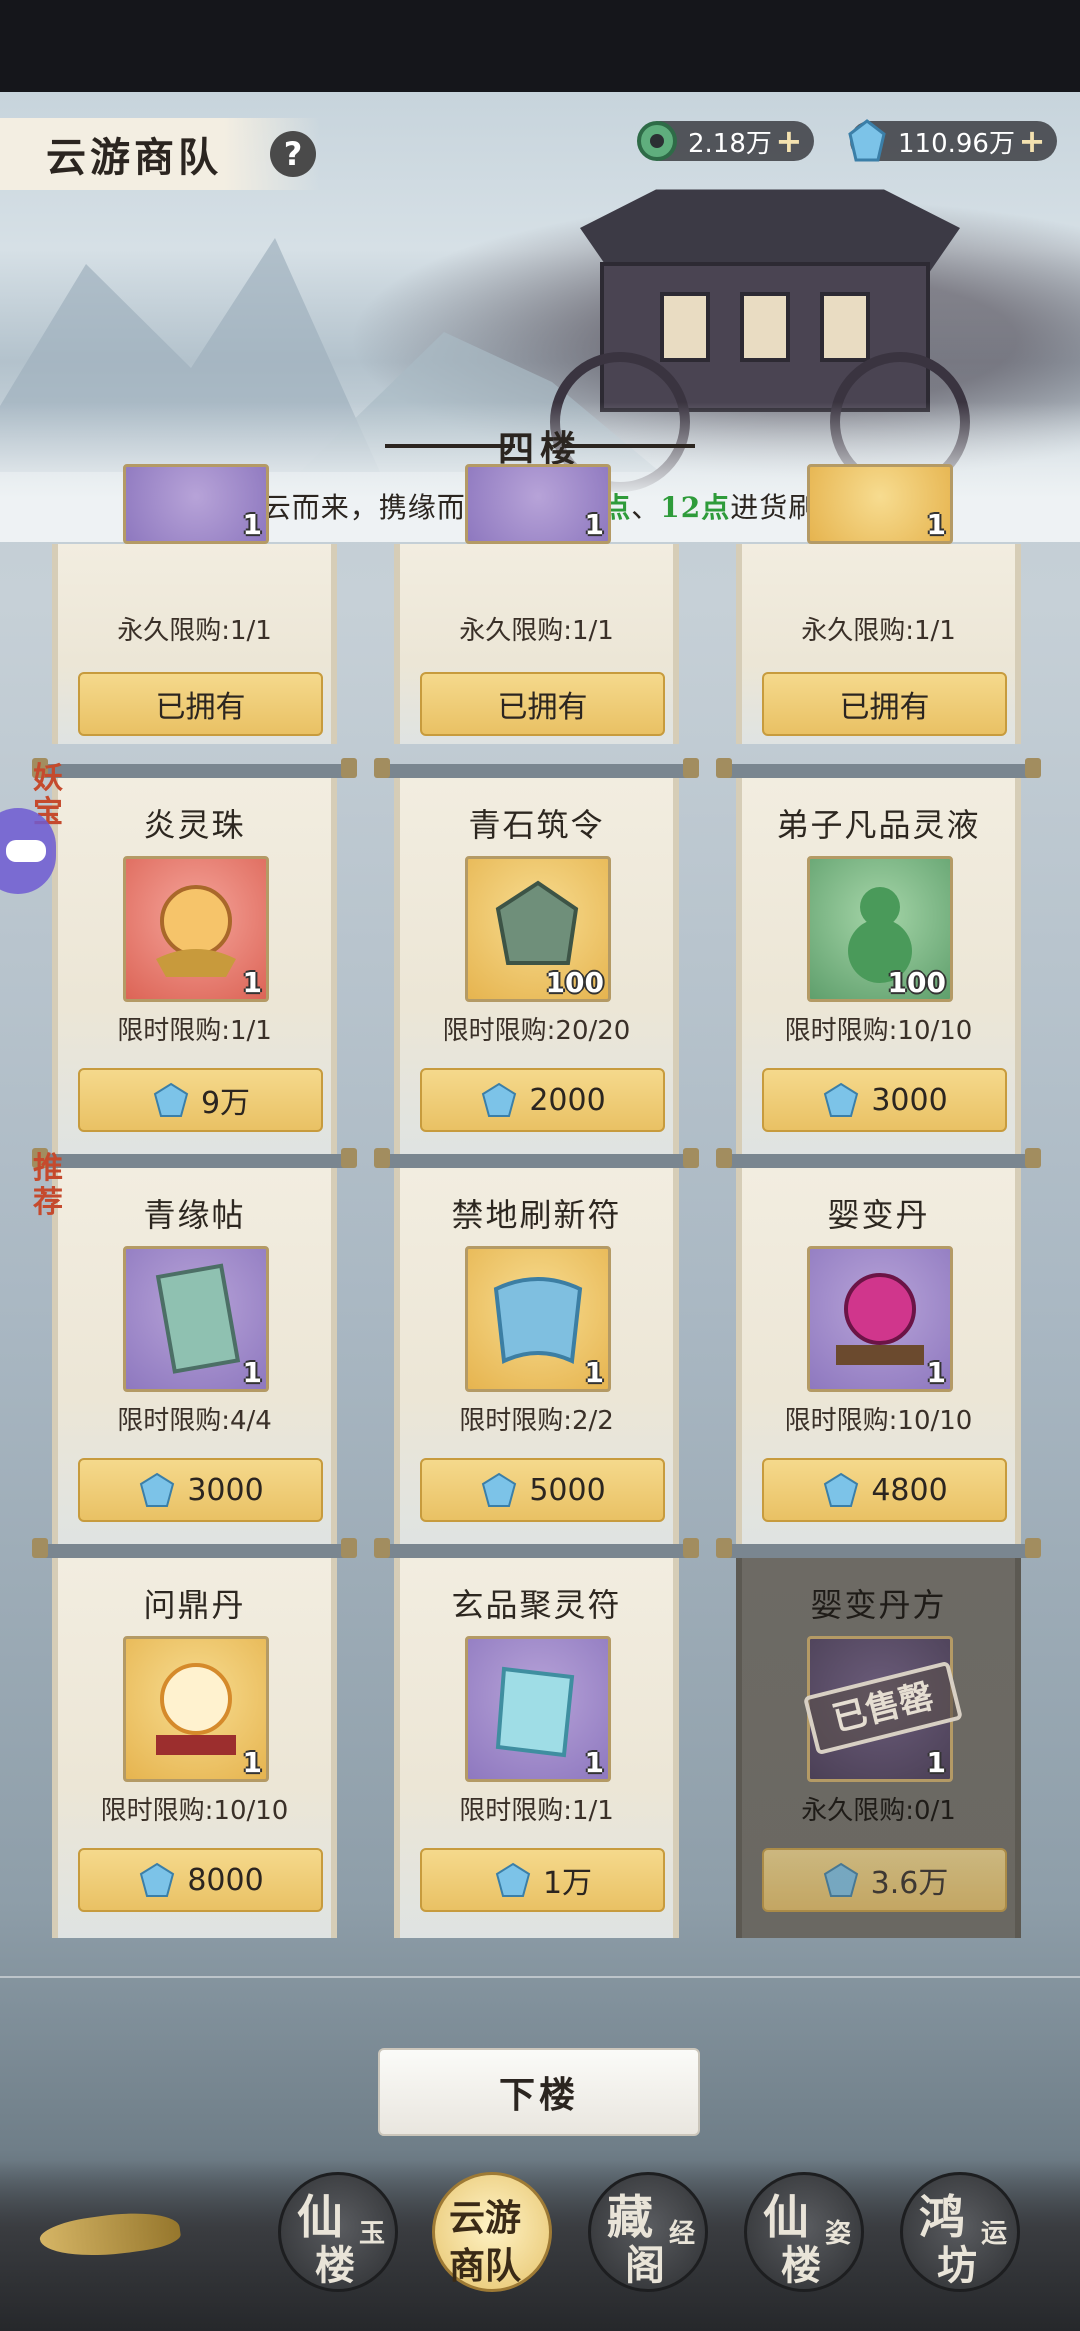  I want to click on price: 5000, so click(567, 1490).